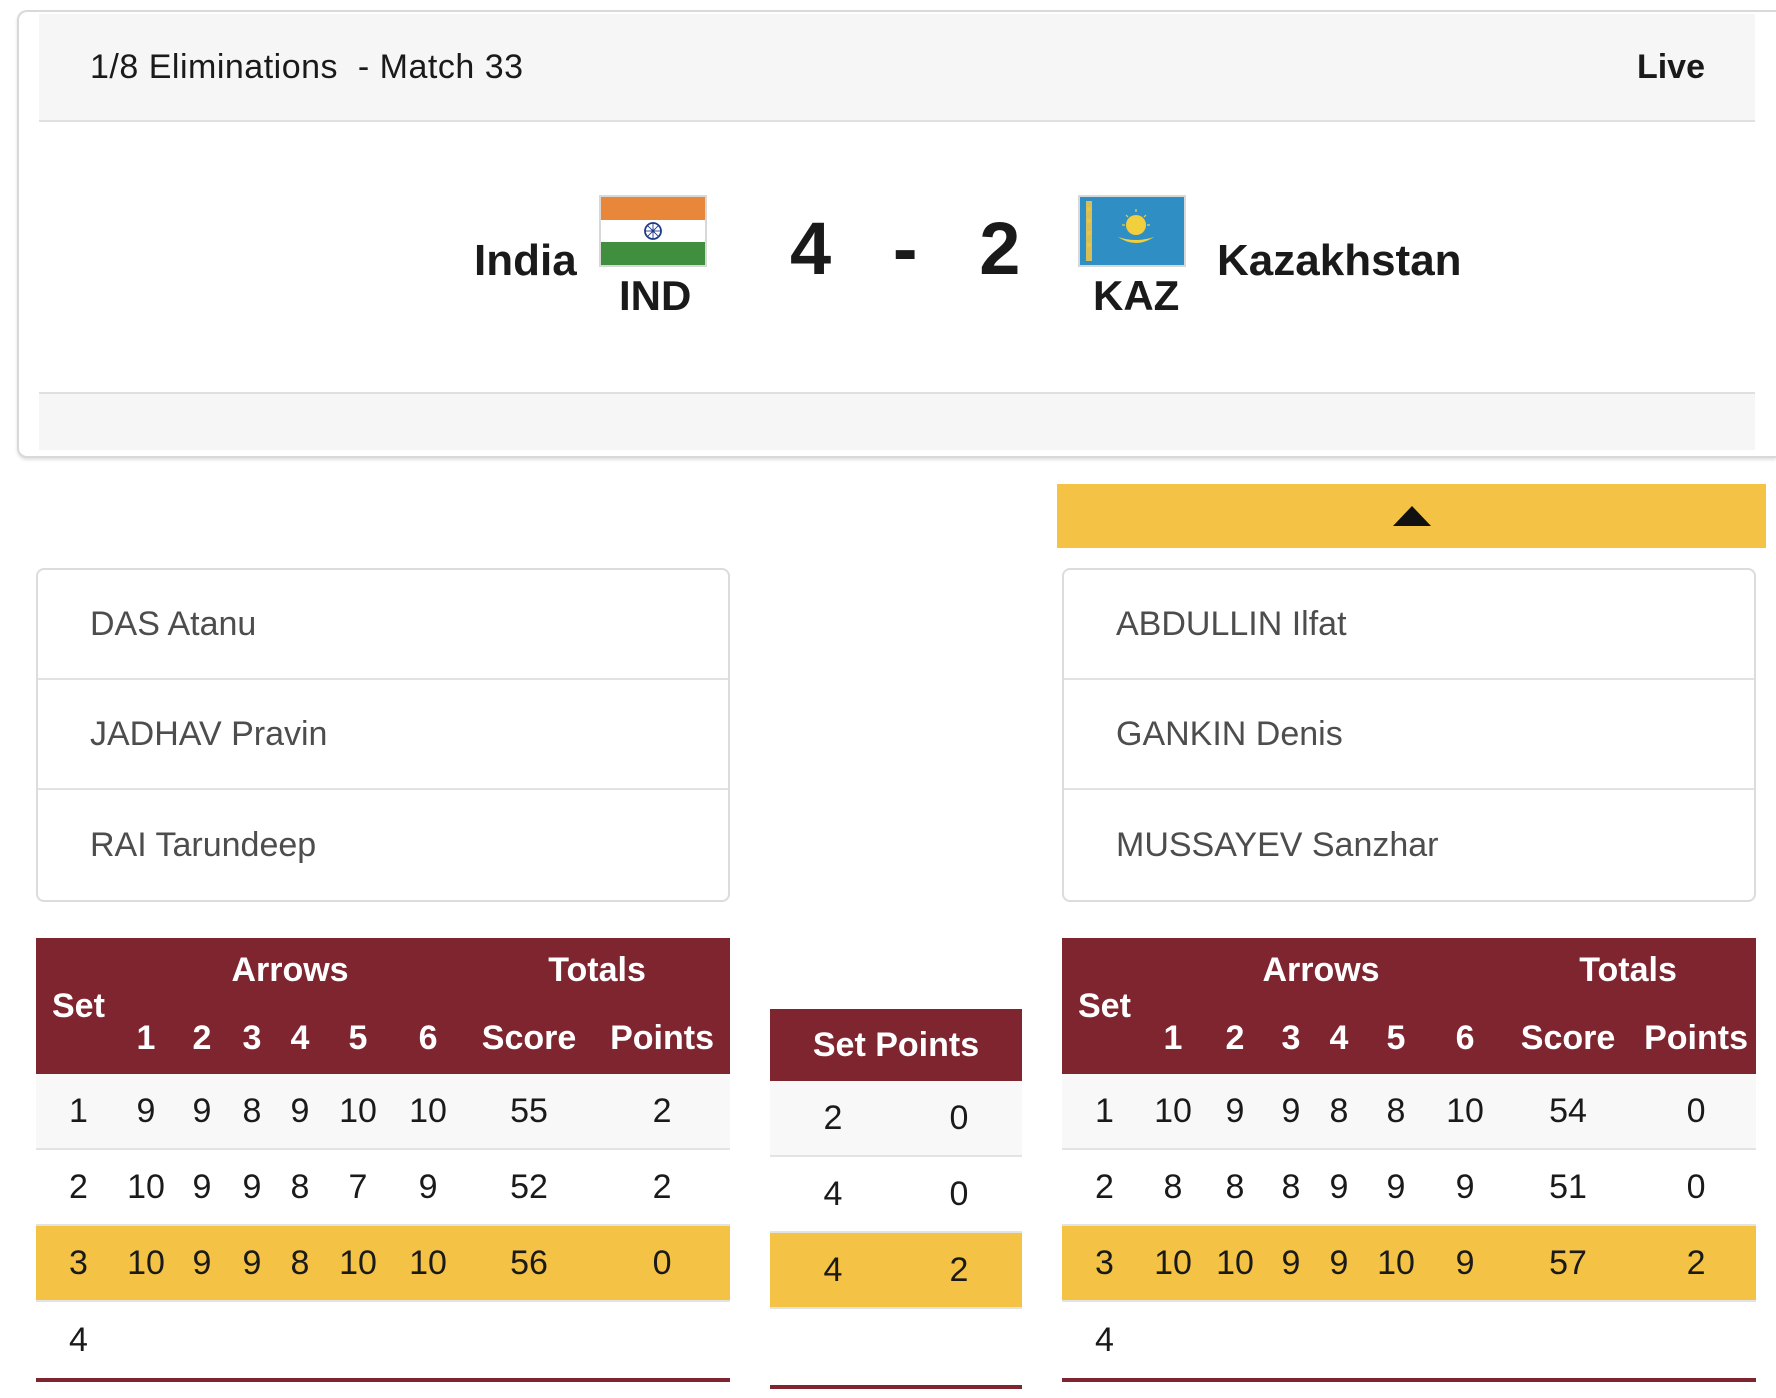  Describe the element at coordinates (300, 1038) in the screenshot. I see `arrow-number-header: 4` at that location.